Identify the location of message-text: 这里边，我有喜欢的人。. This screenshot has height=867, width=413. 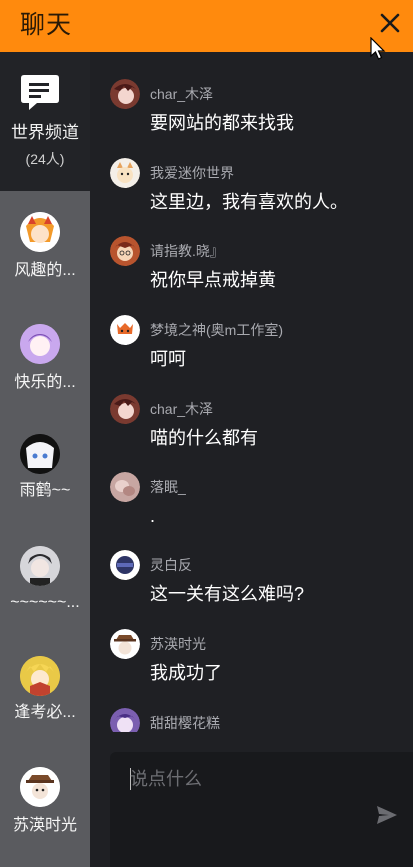
(249, 202).